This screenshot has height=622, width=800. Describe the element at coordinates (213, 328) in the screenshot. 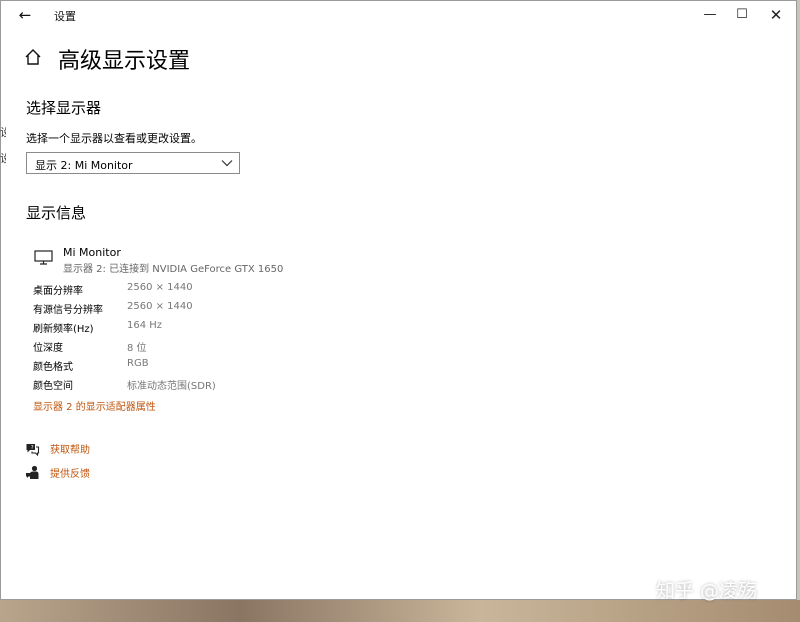

I see `info-row-refresh-rate: 刷新频率(Hz) 164 Hz` at that location.